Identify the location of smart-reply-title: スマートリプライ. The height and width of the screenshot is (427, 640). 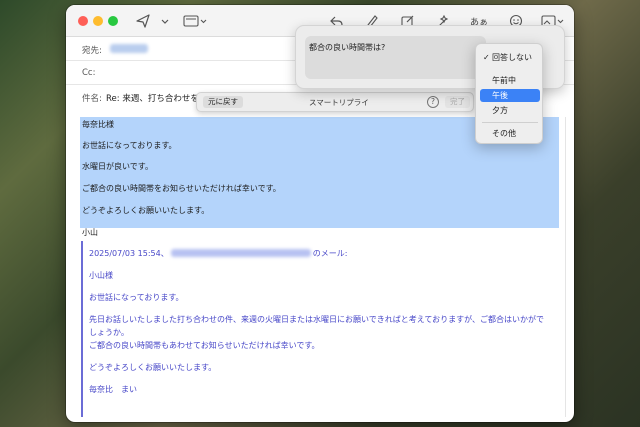
(339, 102).